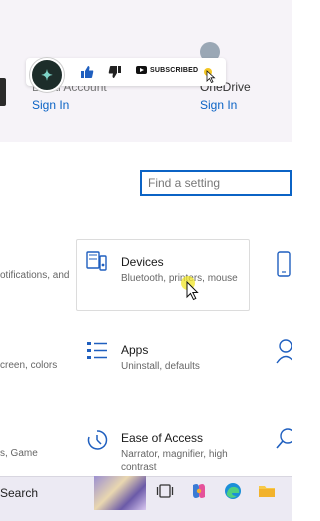 The height and width of the screenshot is (521, 320). I want to click on subscribe-button: SUBSCRIBED, so click(167, 70).